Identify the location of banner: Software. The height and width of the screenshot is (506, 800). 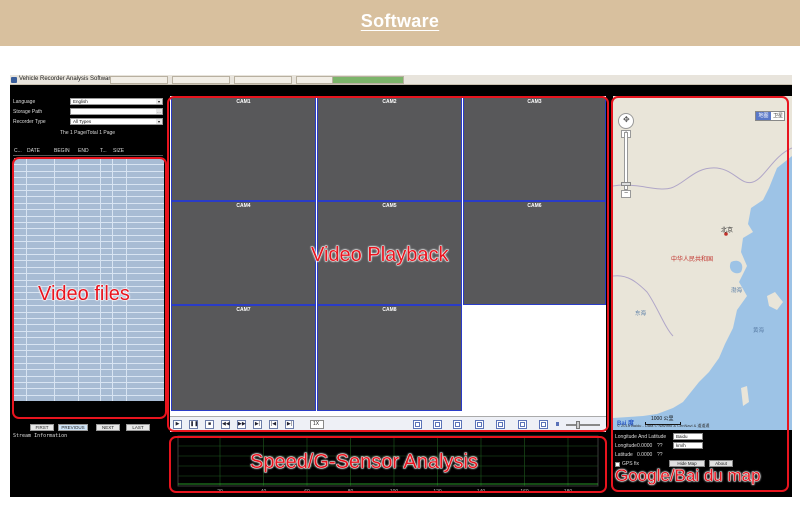
(400, 23).